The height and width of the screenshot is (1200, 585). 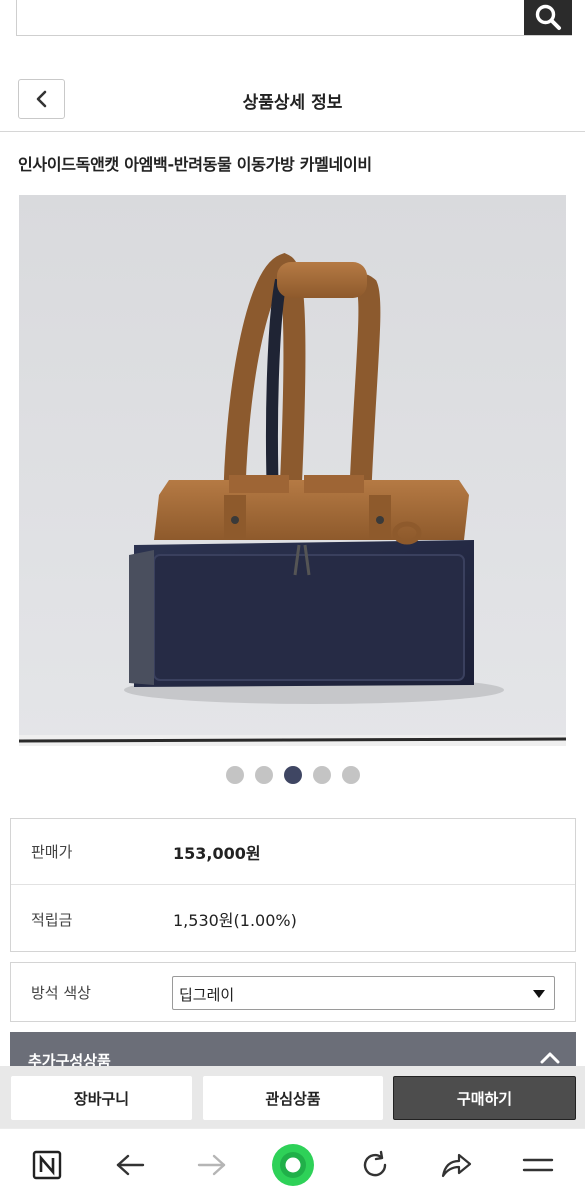 I want to click on page-title: 상품상세 정보, so click(x=292, y=103).